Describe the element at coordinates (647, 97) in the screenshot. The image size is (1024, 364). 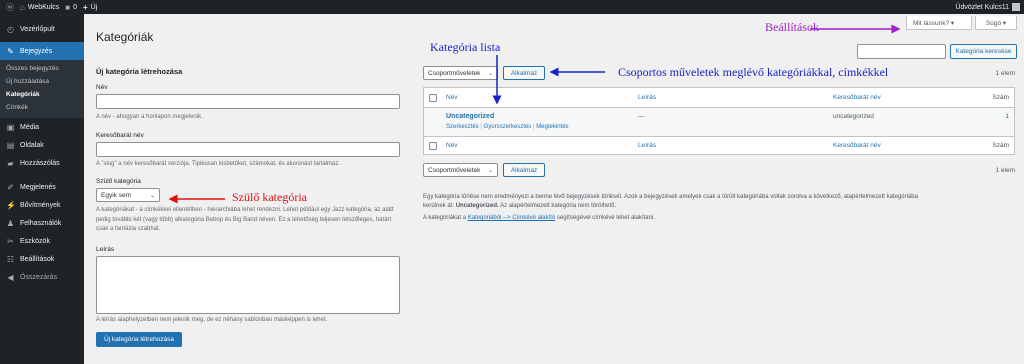
I see `column-description: Leírás` at that location.